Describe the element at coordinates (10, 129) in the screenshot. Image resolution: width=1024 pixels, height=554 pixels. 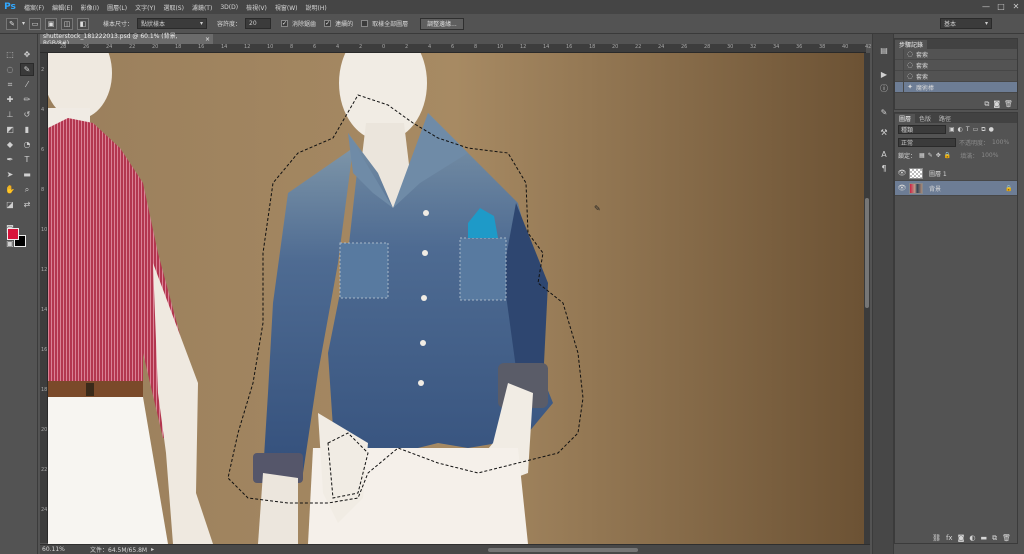
I see `eraser-tool-icon: ◩` at that location.